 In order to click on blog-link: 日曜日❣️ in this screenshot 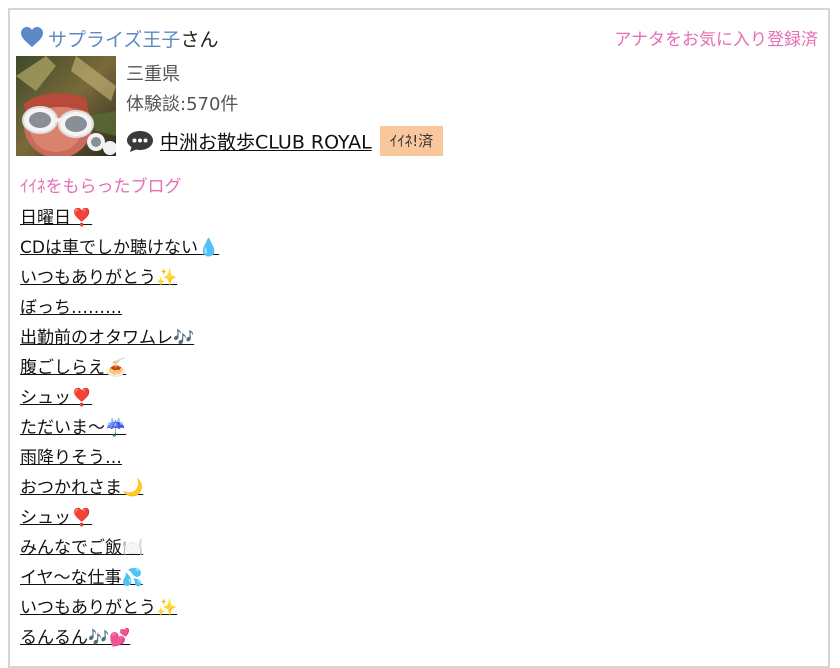, I will do `click(56, 218)`.